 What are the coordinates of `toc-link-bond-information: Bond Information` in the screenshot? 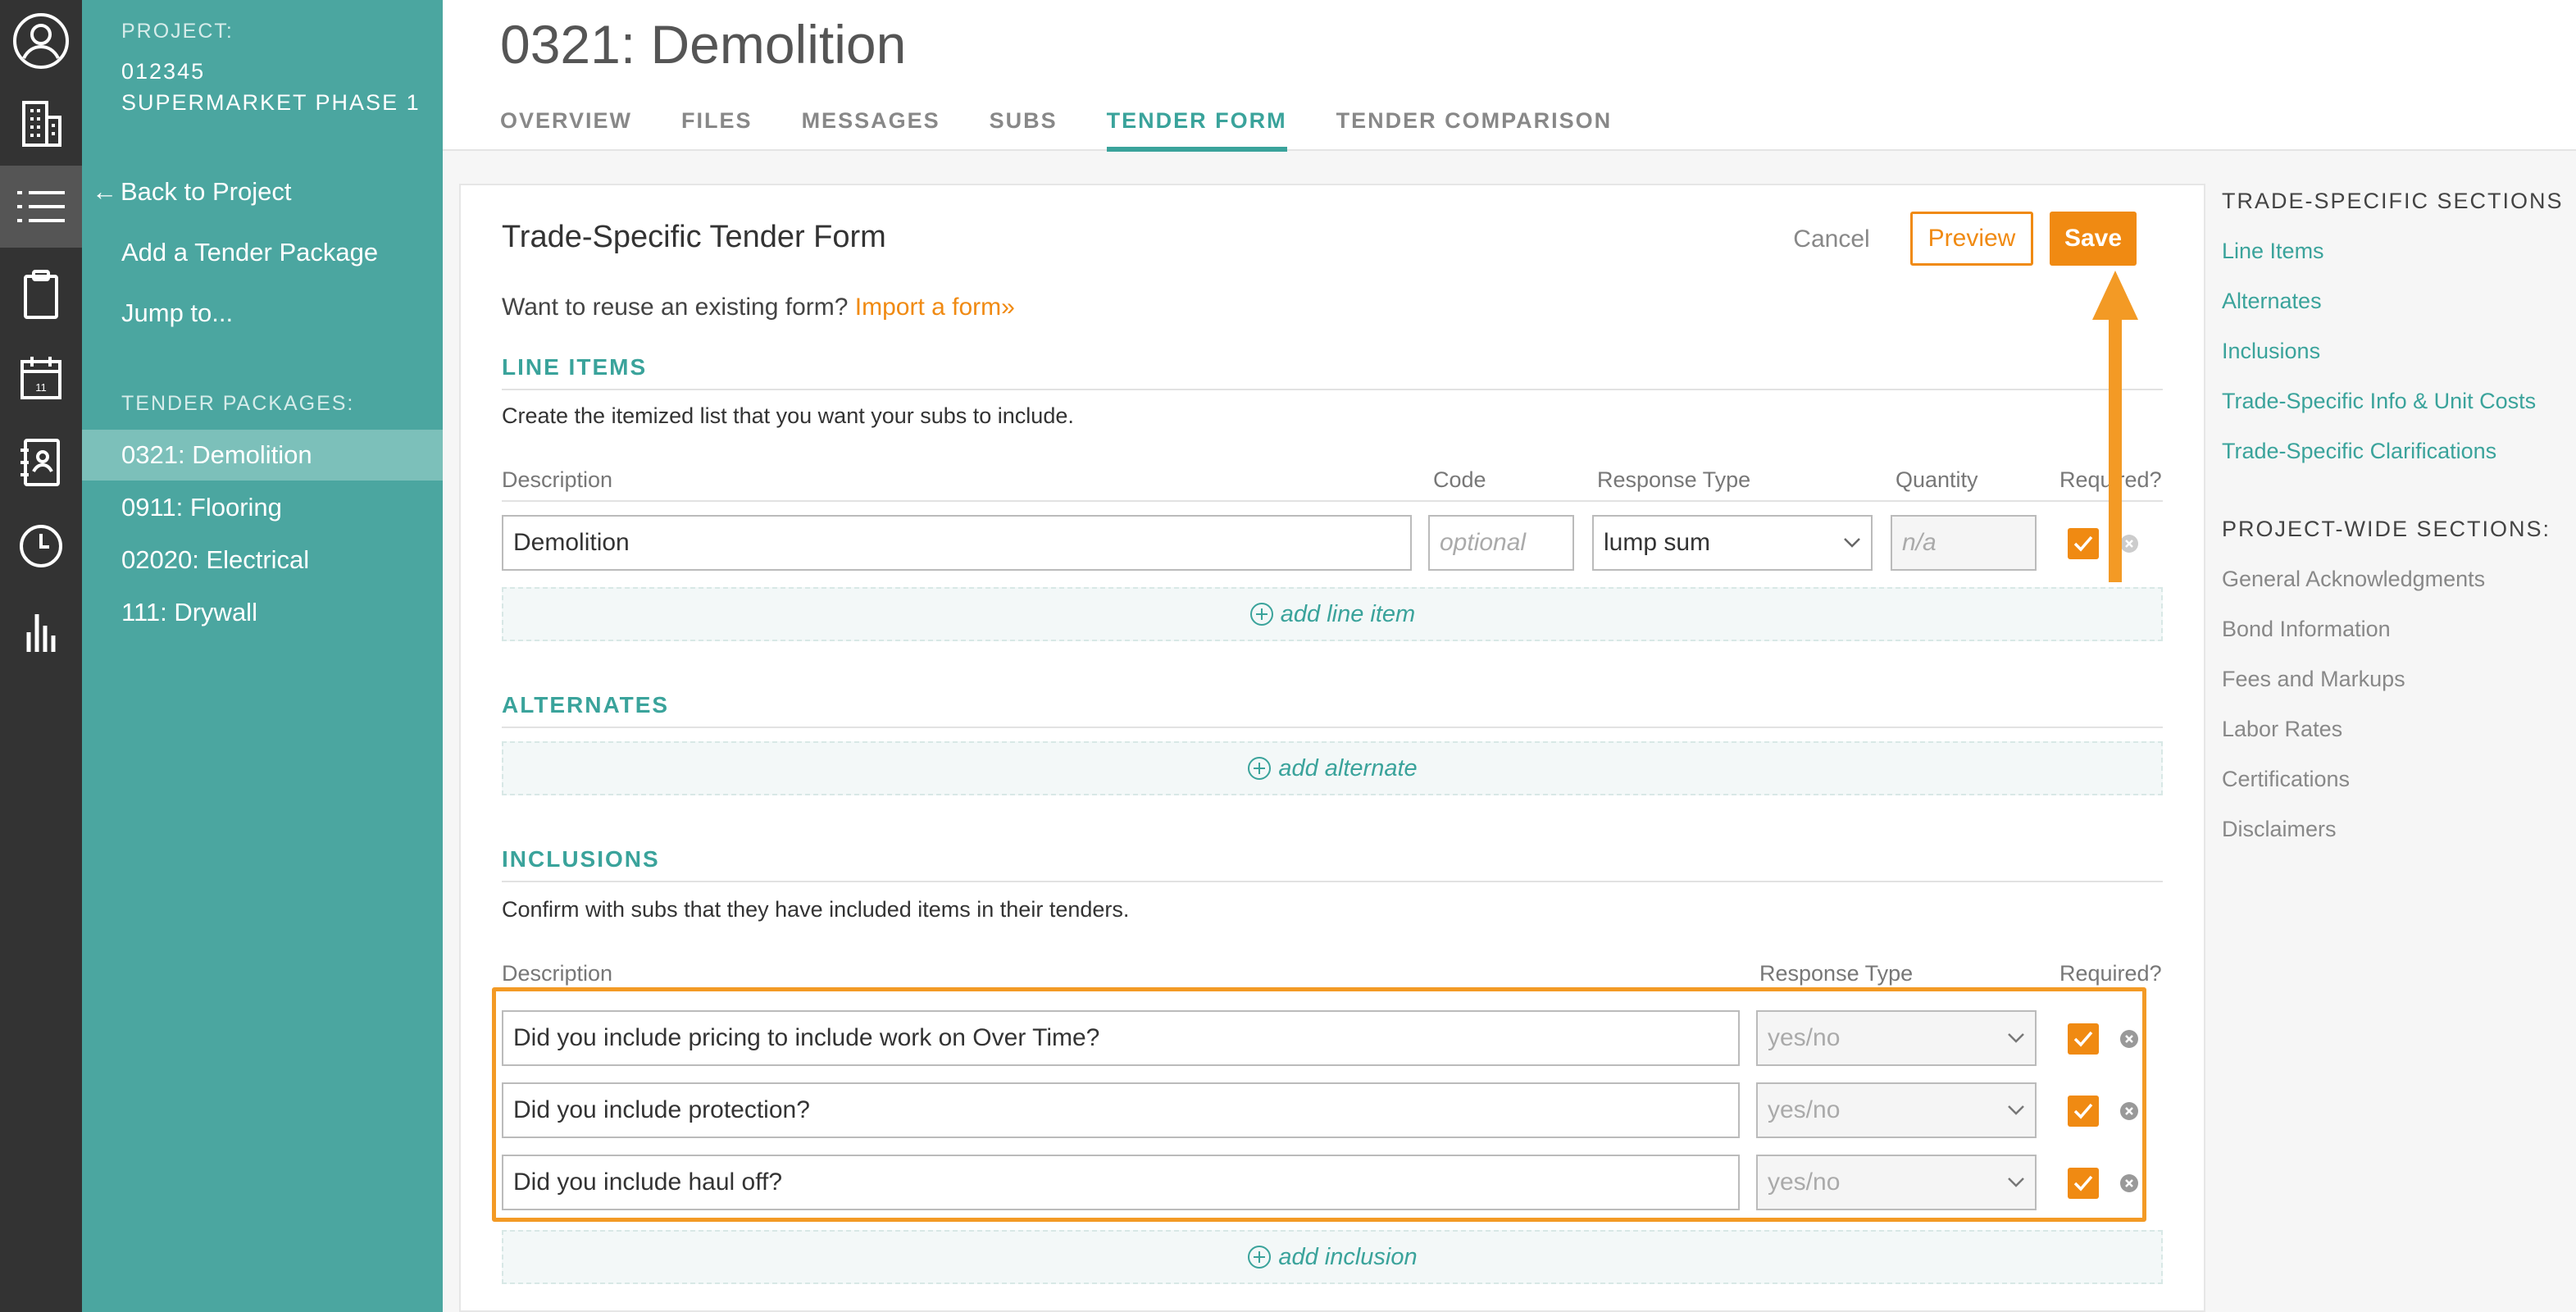 It's located at (2394, 629).